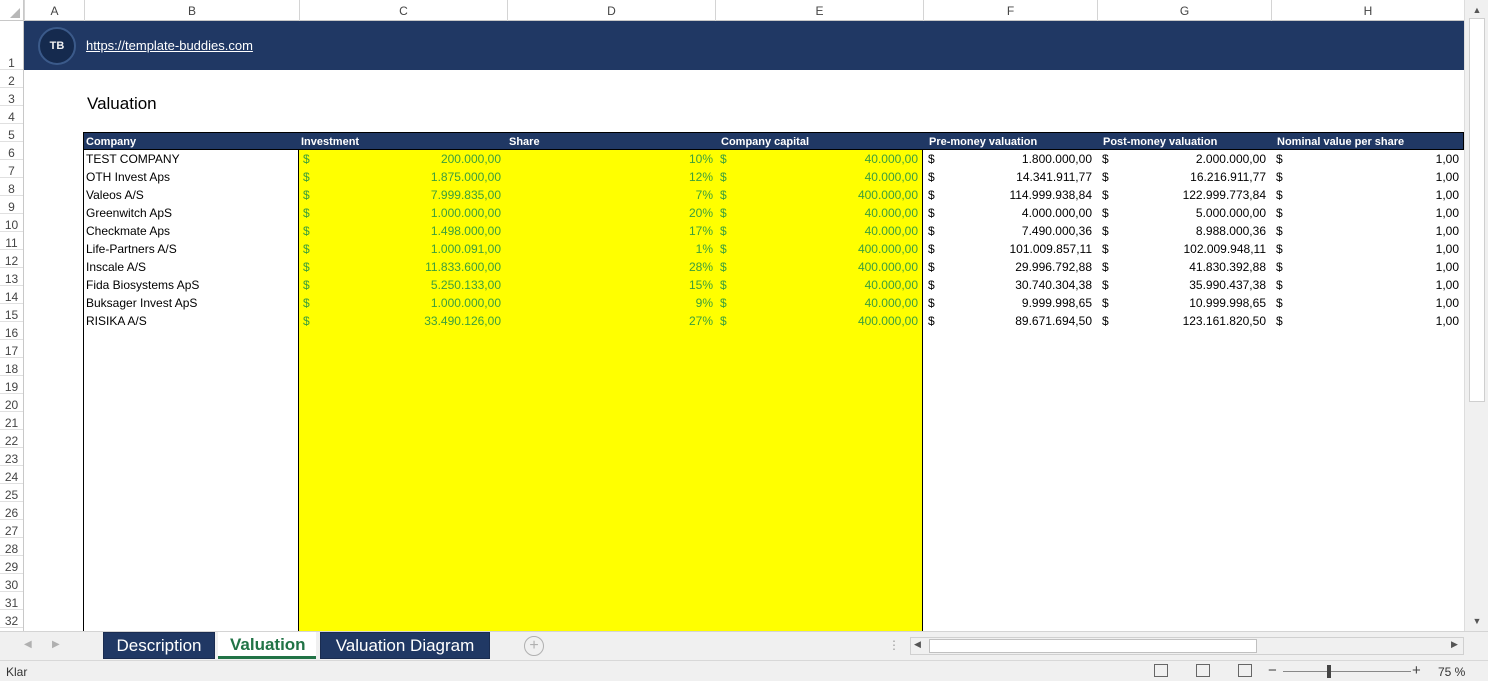  I want to click on cell-investment: 5.250.133,00, so click(402, 285).